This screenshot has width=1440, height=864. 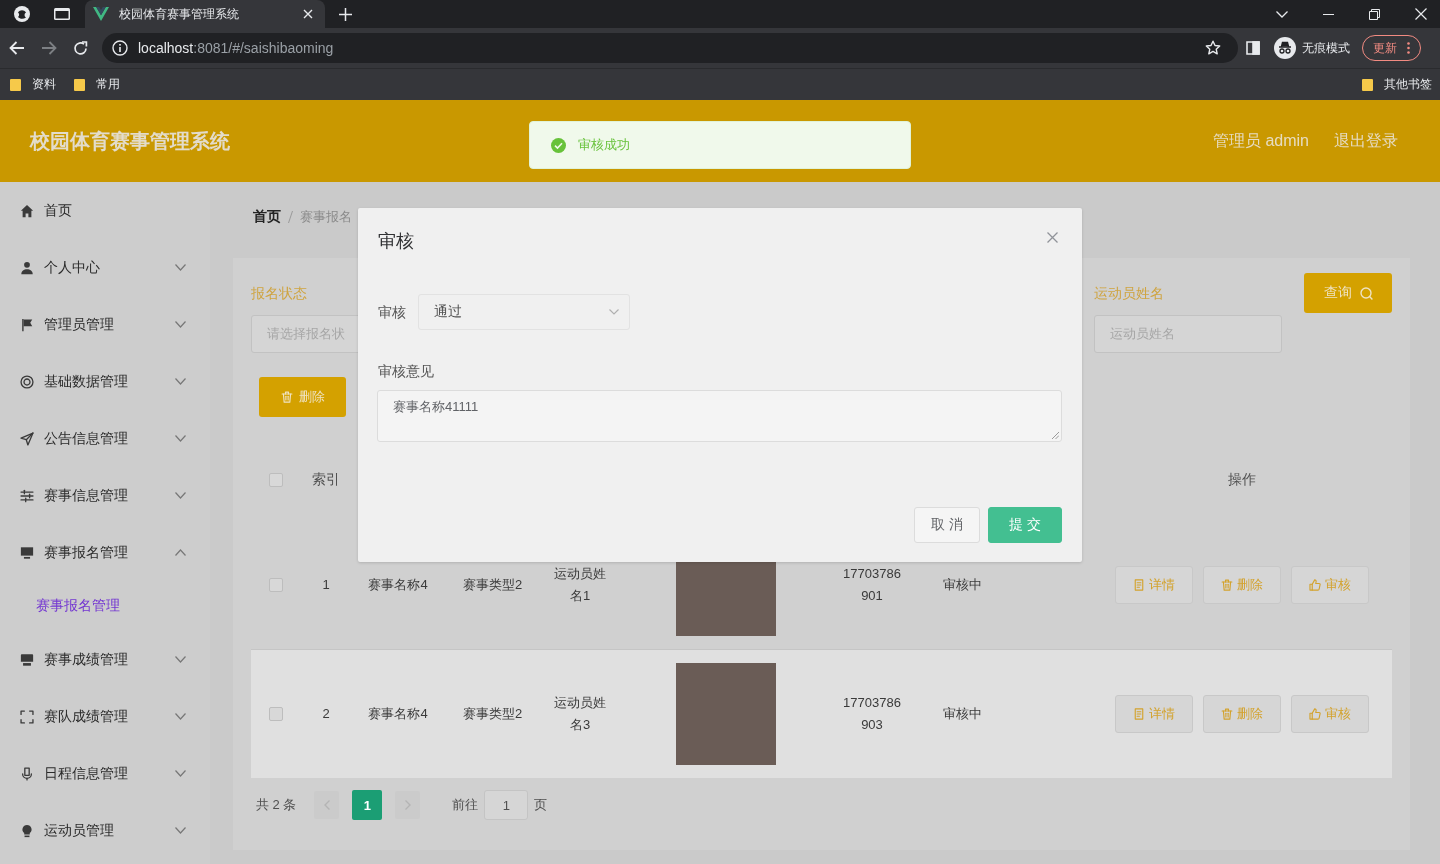 What do you see at coordinates (105, 210) in the screenshot?
I see `sidebar-item: 首页` at bounding box center [105, 210].